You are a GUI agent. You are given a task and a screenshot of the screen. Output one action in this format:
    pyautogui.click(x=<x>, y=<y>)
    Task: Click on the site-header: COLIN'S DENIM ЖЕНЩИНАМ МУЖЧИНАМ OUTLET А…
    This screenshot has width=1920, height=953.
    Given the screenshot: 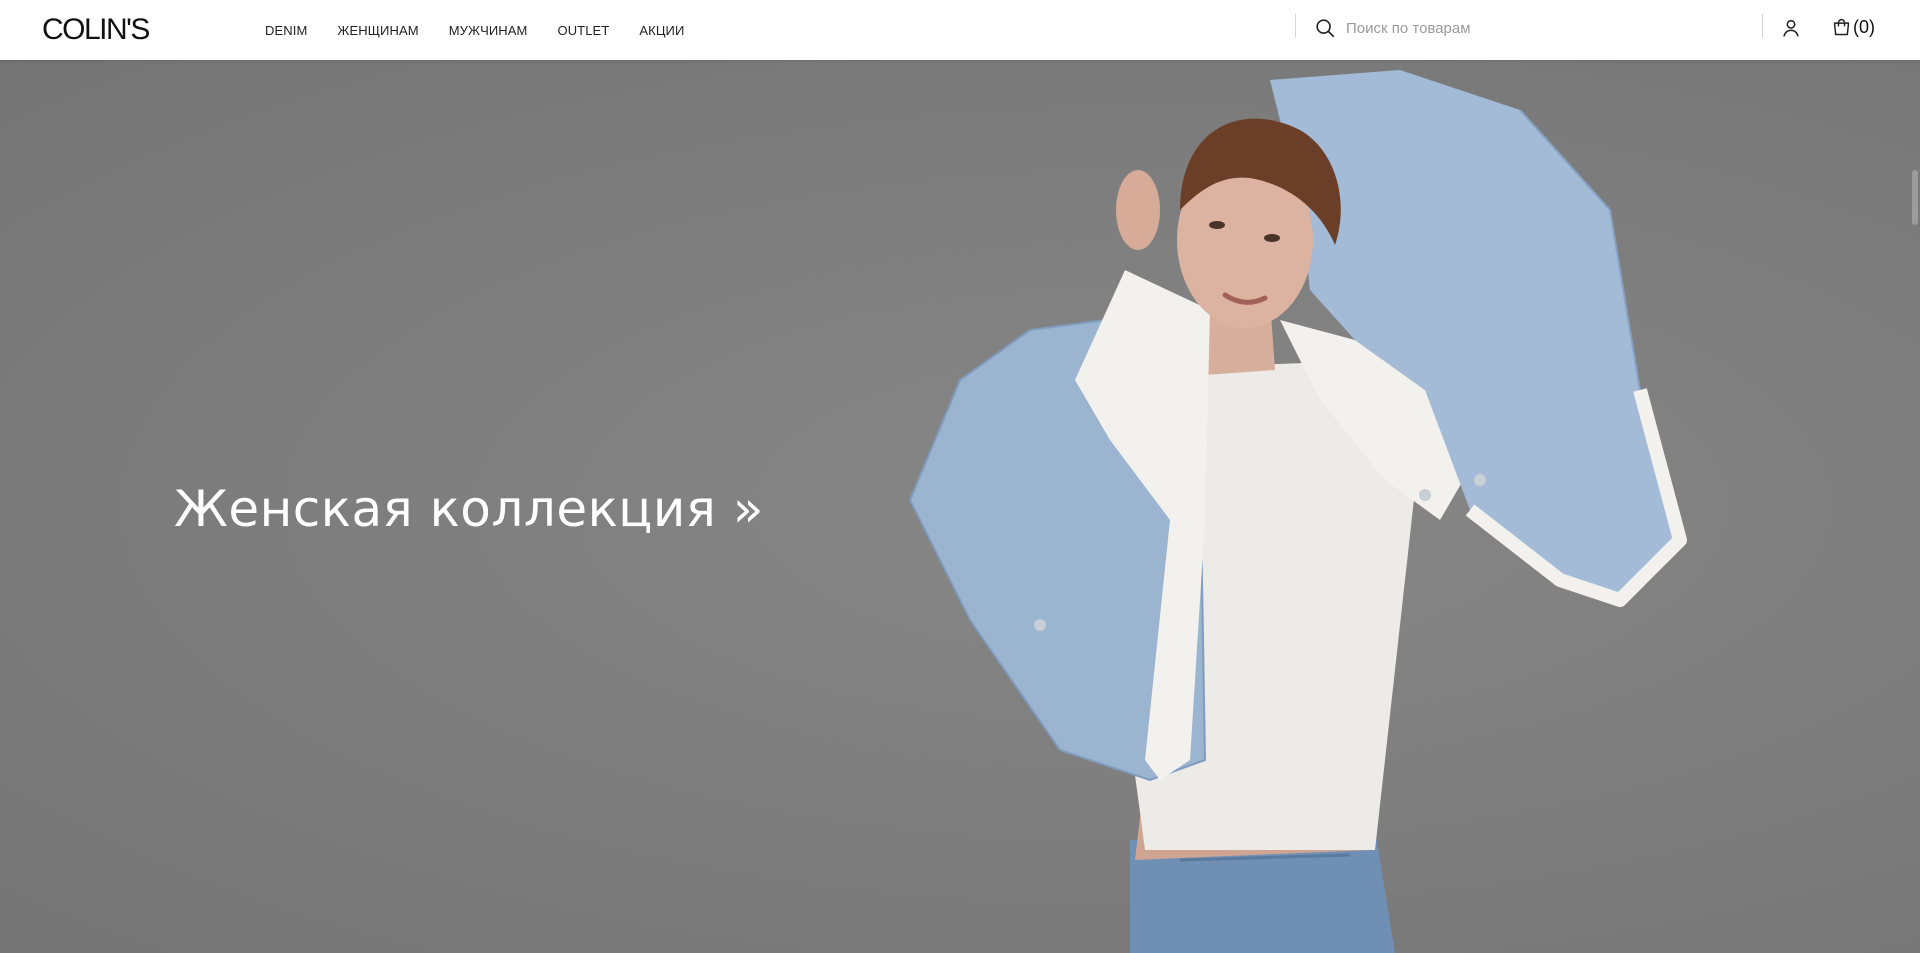 What is the action you would take?
    pyautogui.click(x=960, y=30)
    